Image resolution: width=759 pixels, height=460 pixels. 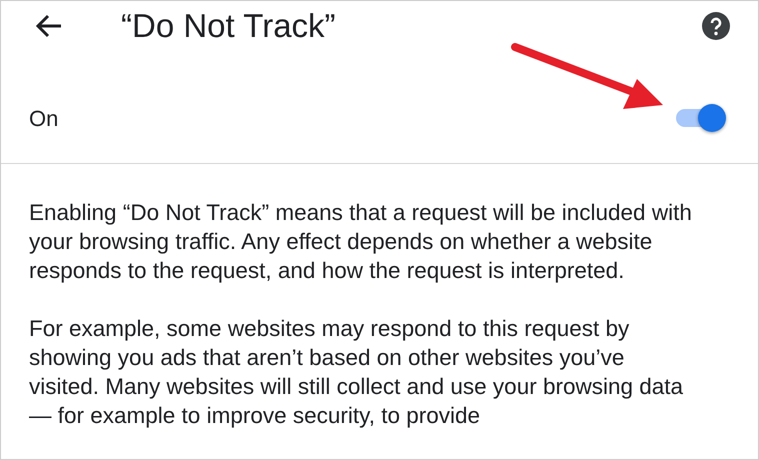 What do you see at coordinates (716, 26) in the screenshot?
I see `help-icon` at bounding box center [716, 26].